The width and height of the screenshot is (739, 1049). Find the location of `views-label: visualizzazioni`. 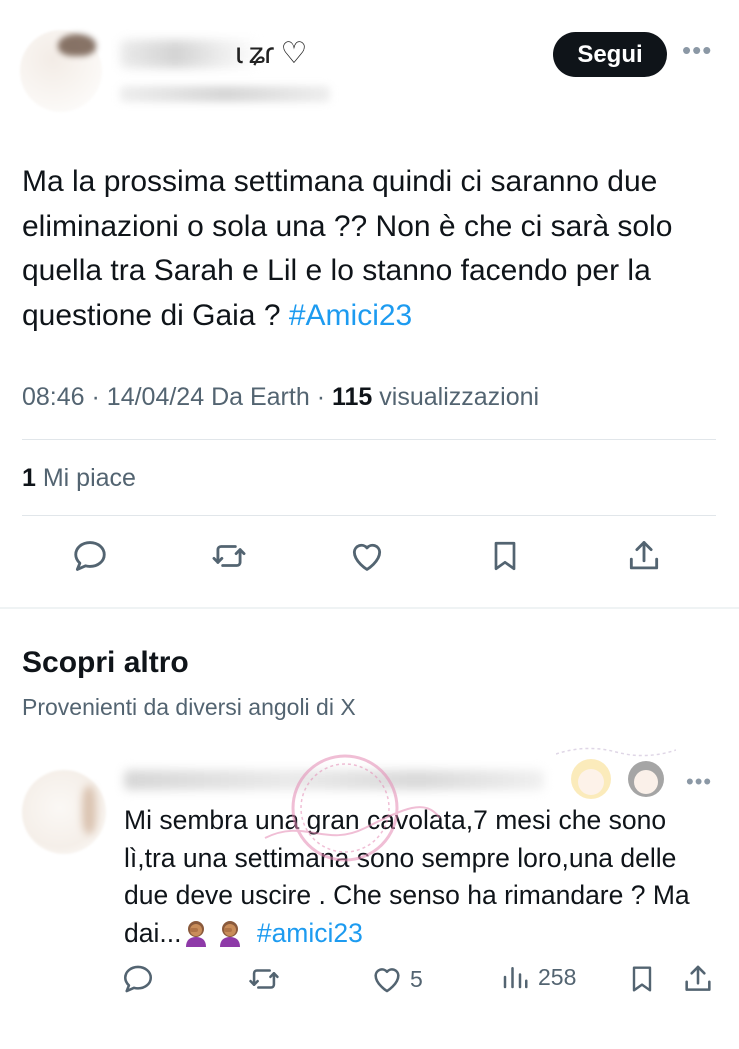

views-label: visualizzazioni is located at coordinates (459, 397).